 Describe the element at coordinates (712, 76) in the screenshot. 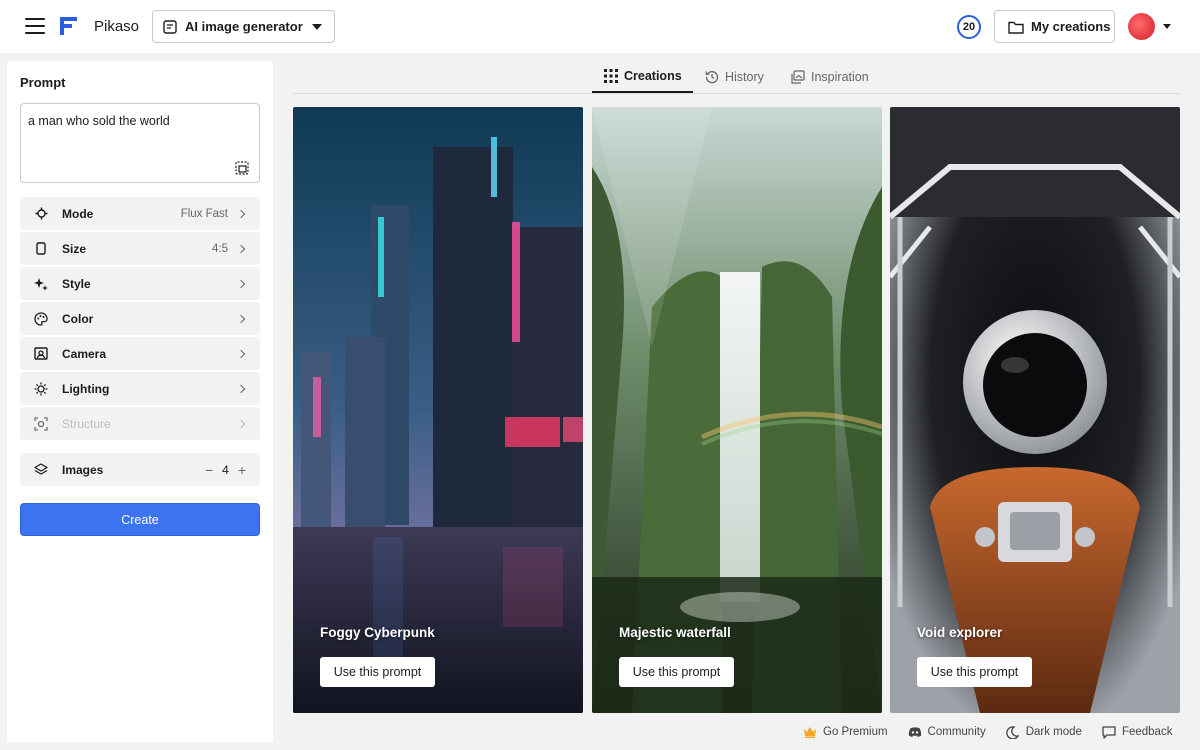

I see `history-icon` at that location.